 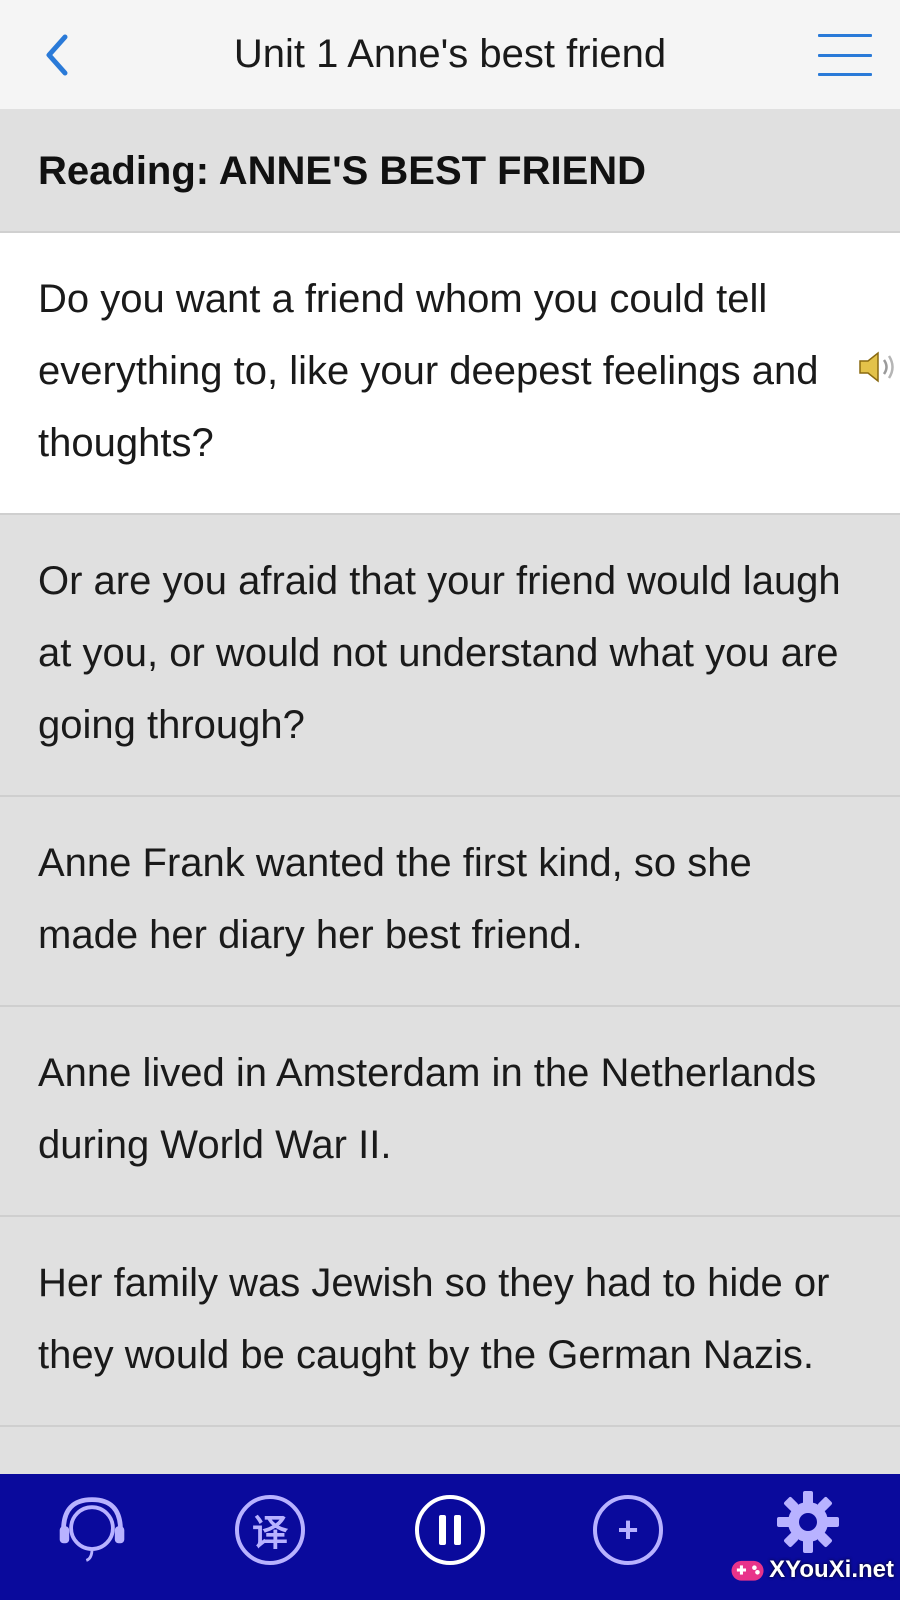 I want to click on back-button, so click(x=56, y=55).